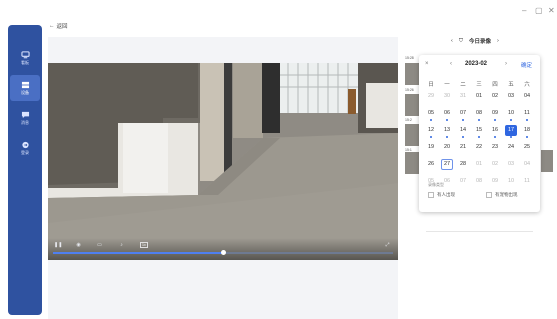  What do you see at coordinates (409, 90) in the screenshot?
I see `thumb-time: 15:26` at bounding box center [409, 90].